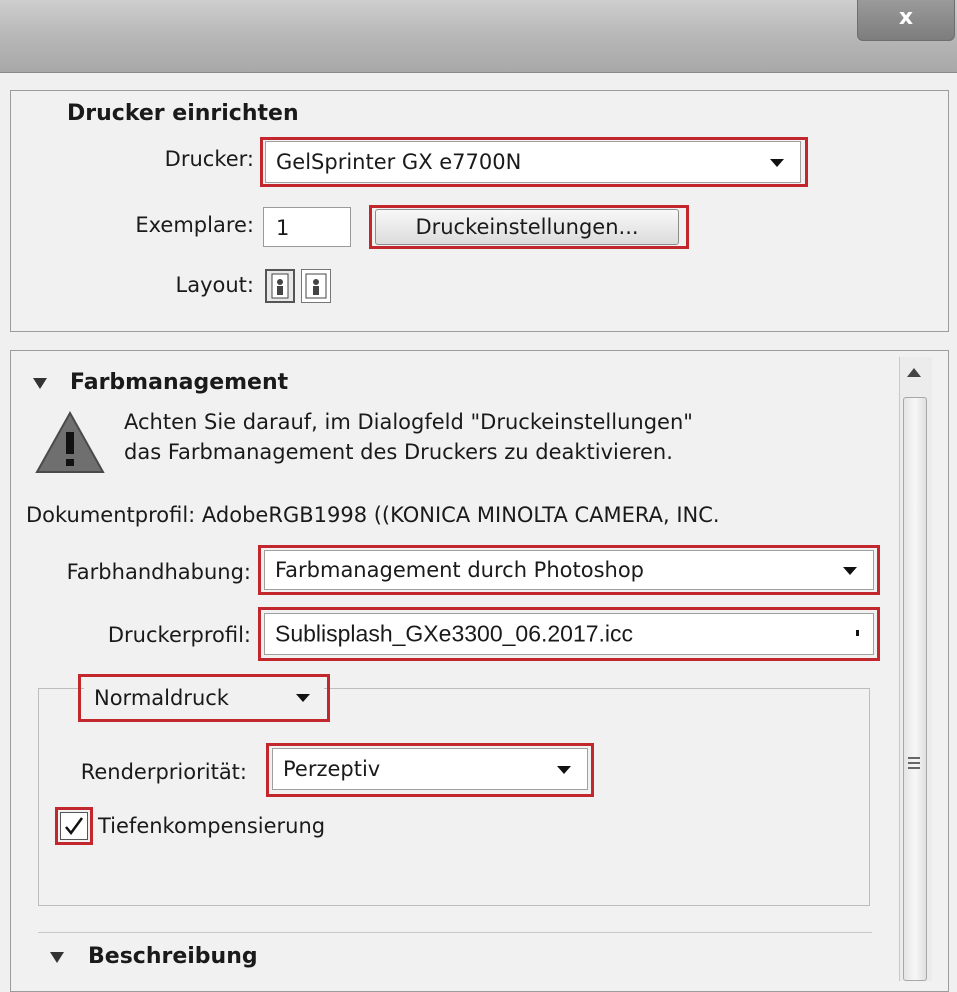  What do you see at coordinates (158, 572) in the screenshot?
I see `color-handling-label: Farbhandhabung:` at bounding box center [158, 572].